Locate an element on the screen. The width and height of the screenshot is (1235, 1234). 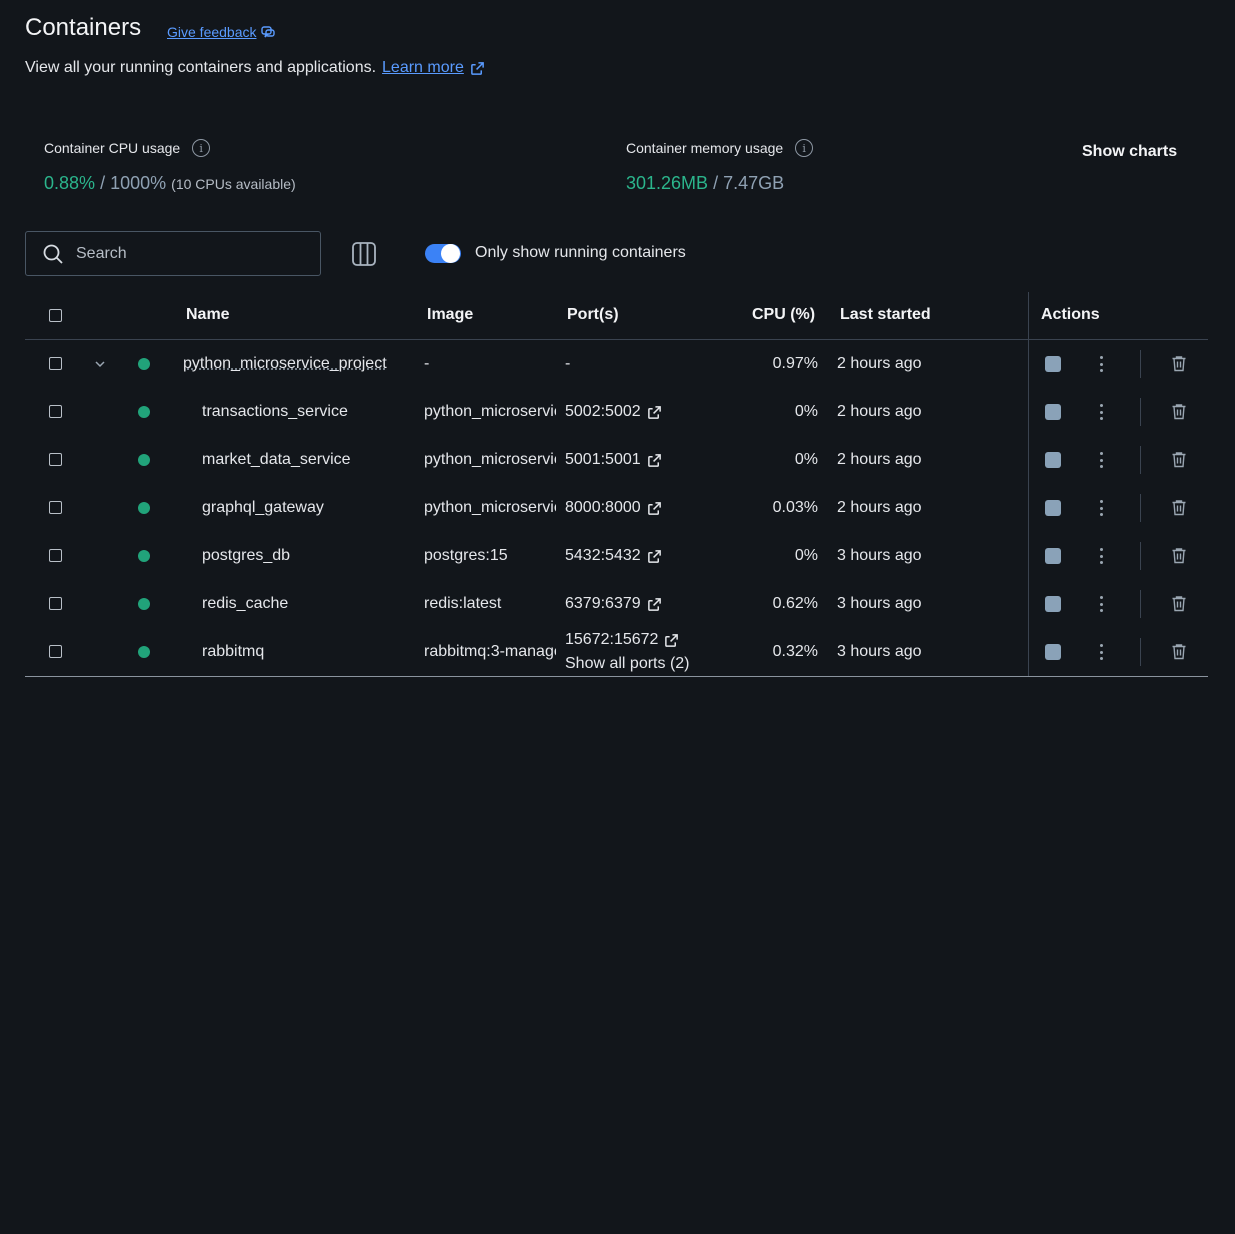
chevron-down-icon is located at coordinates (100, 364).